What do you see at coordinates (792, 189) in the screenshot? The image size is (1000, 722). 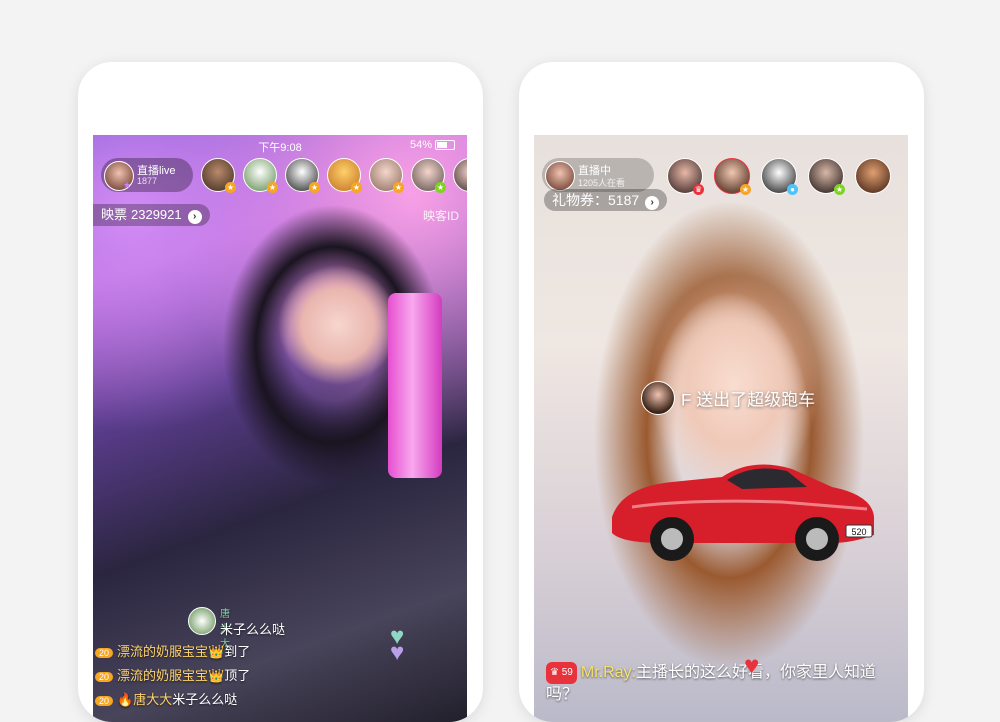 I see `level-badge-icon: ●` at bounding box center [792, 189].